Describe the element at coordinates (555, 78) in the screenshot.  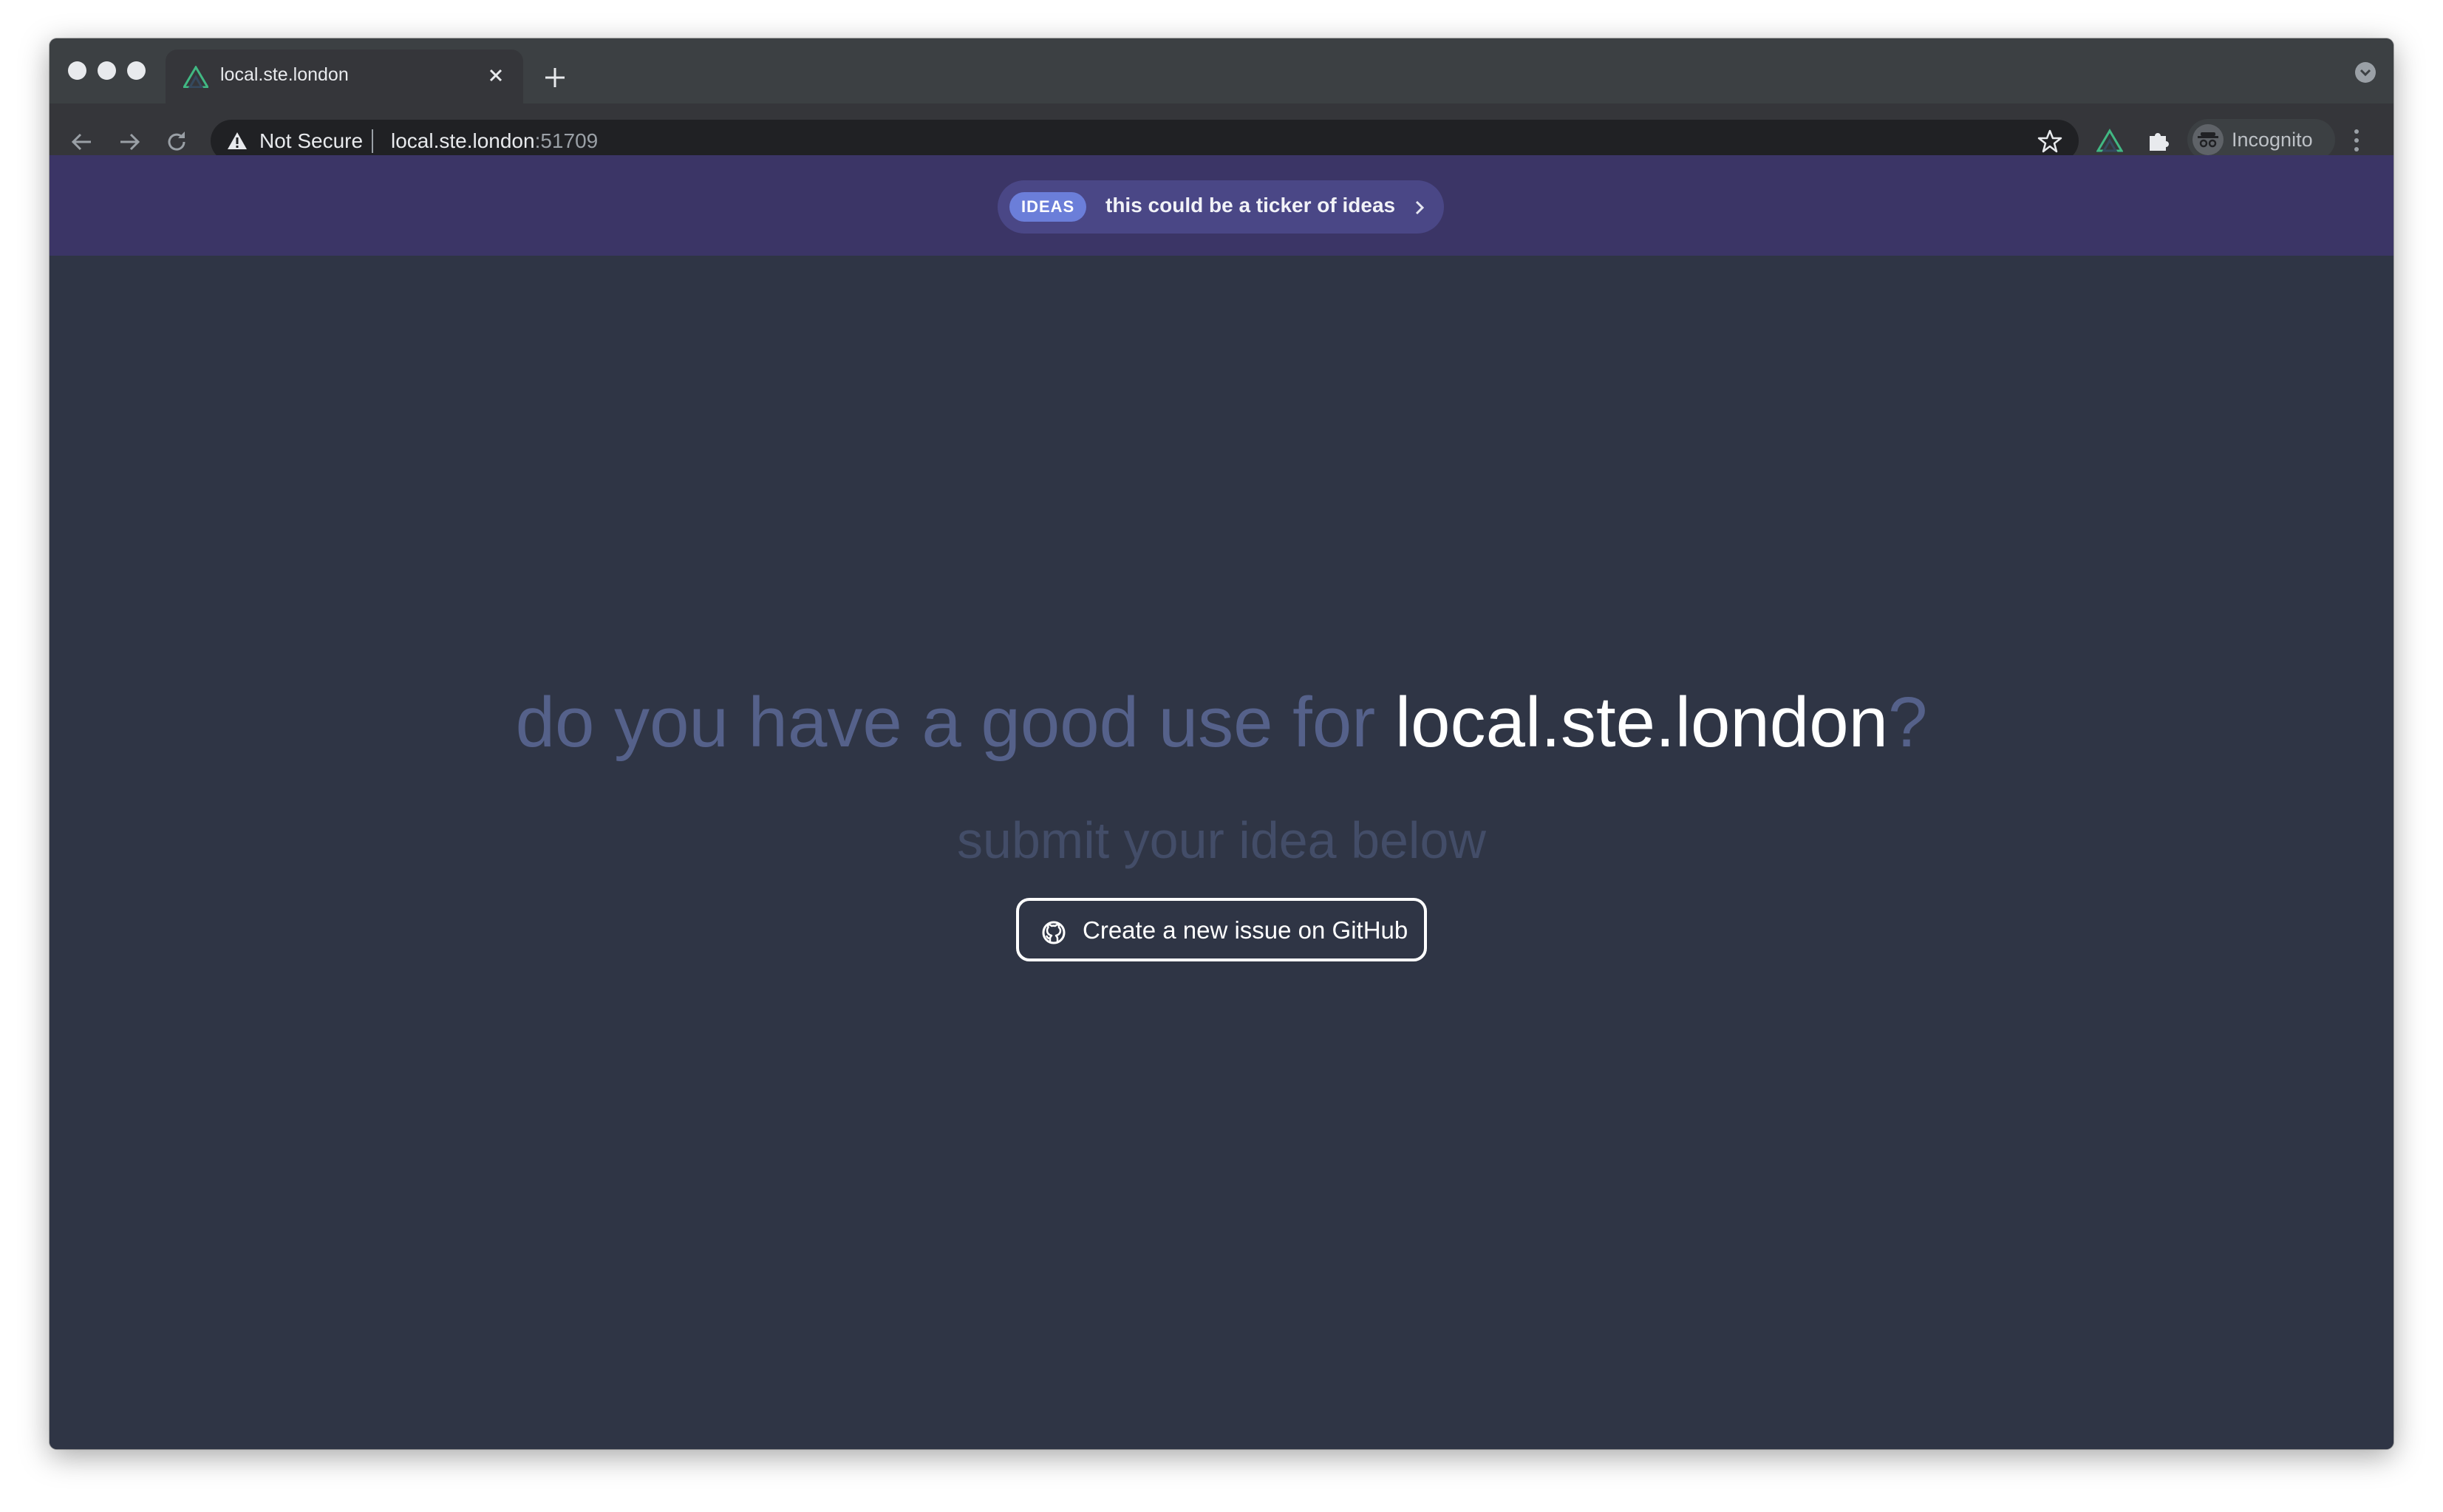
I see `new-tab-icon` at that location.